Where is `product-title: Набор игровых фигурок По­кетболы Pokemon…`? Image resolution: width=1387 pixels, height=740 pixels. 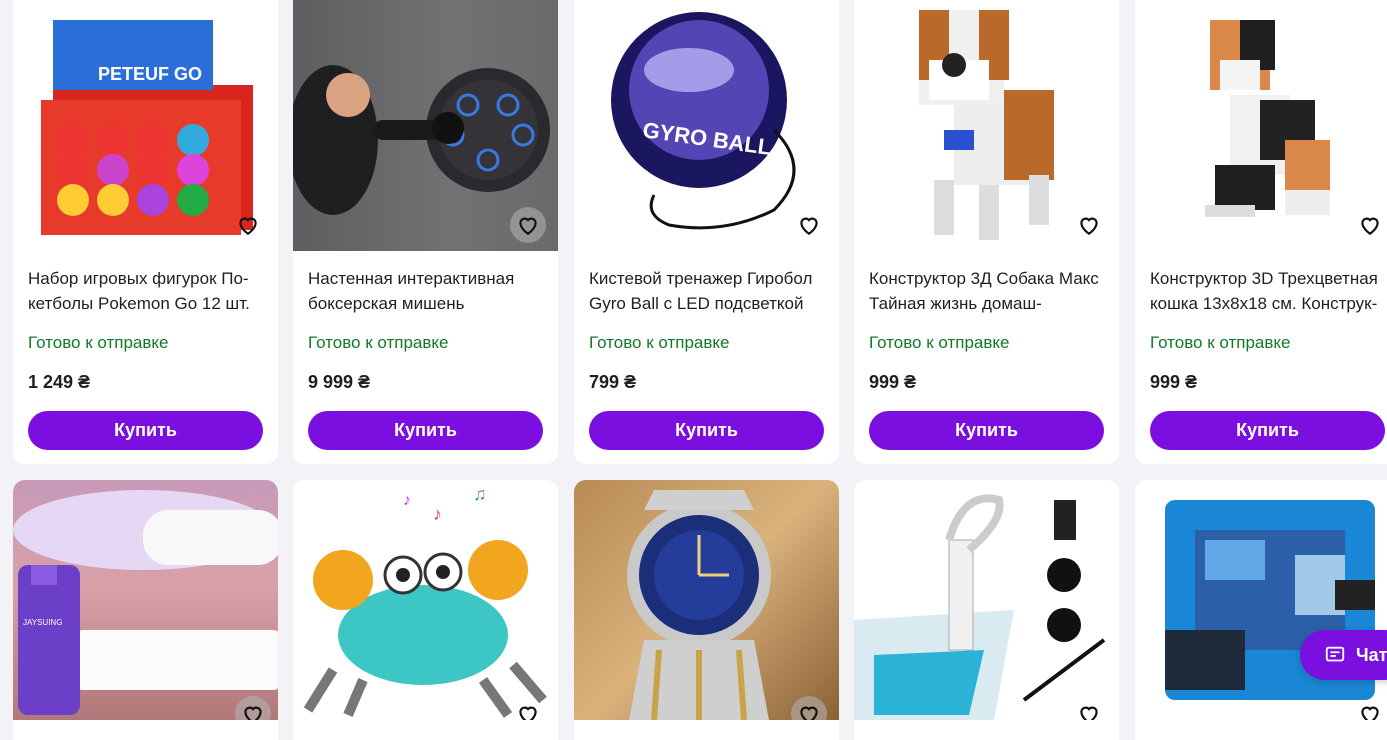
product-title: Набор игровых фигурок По­кетболы Pokemon… is located at coordinates (148, 291).